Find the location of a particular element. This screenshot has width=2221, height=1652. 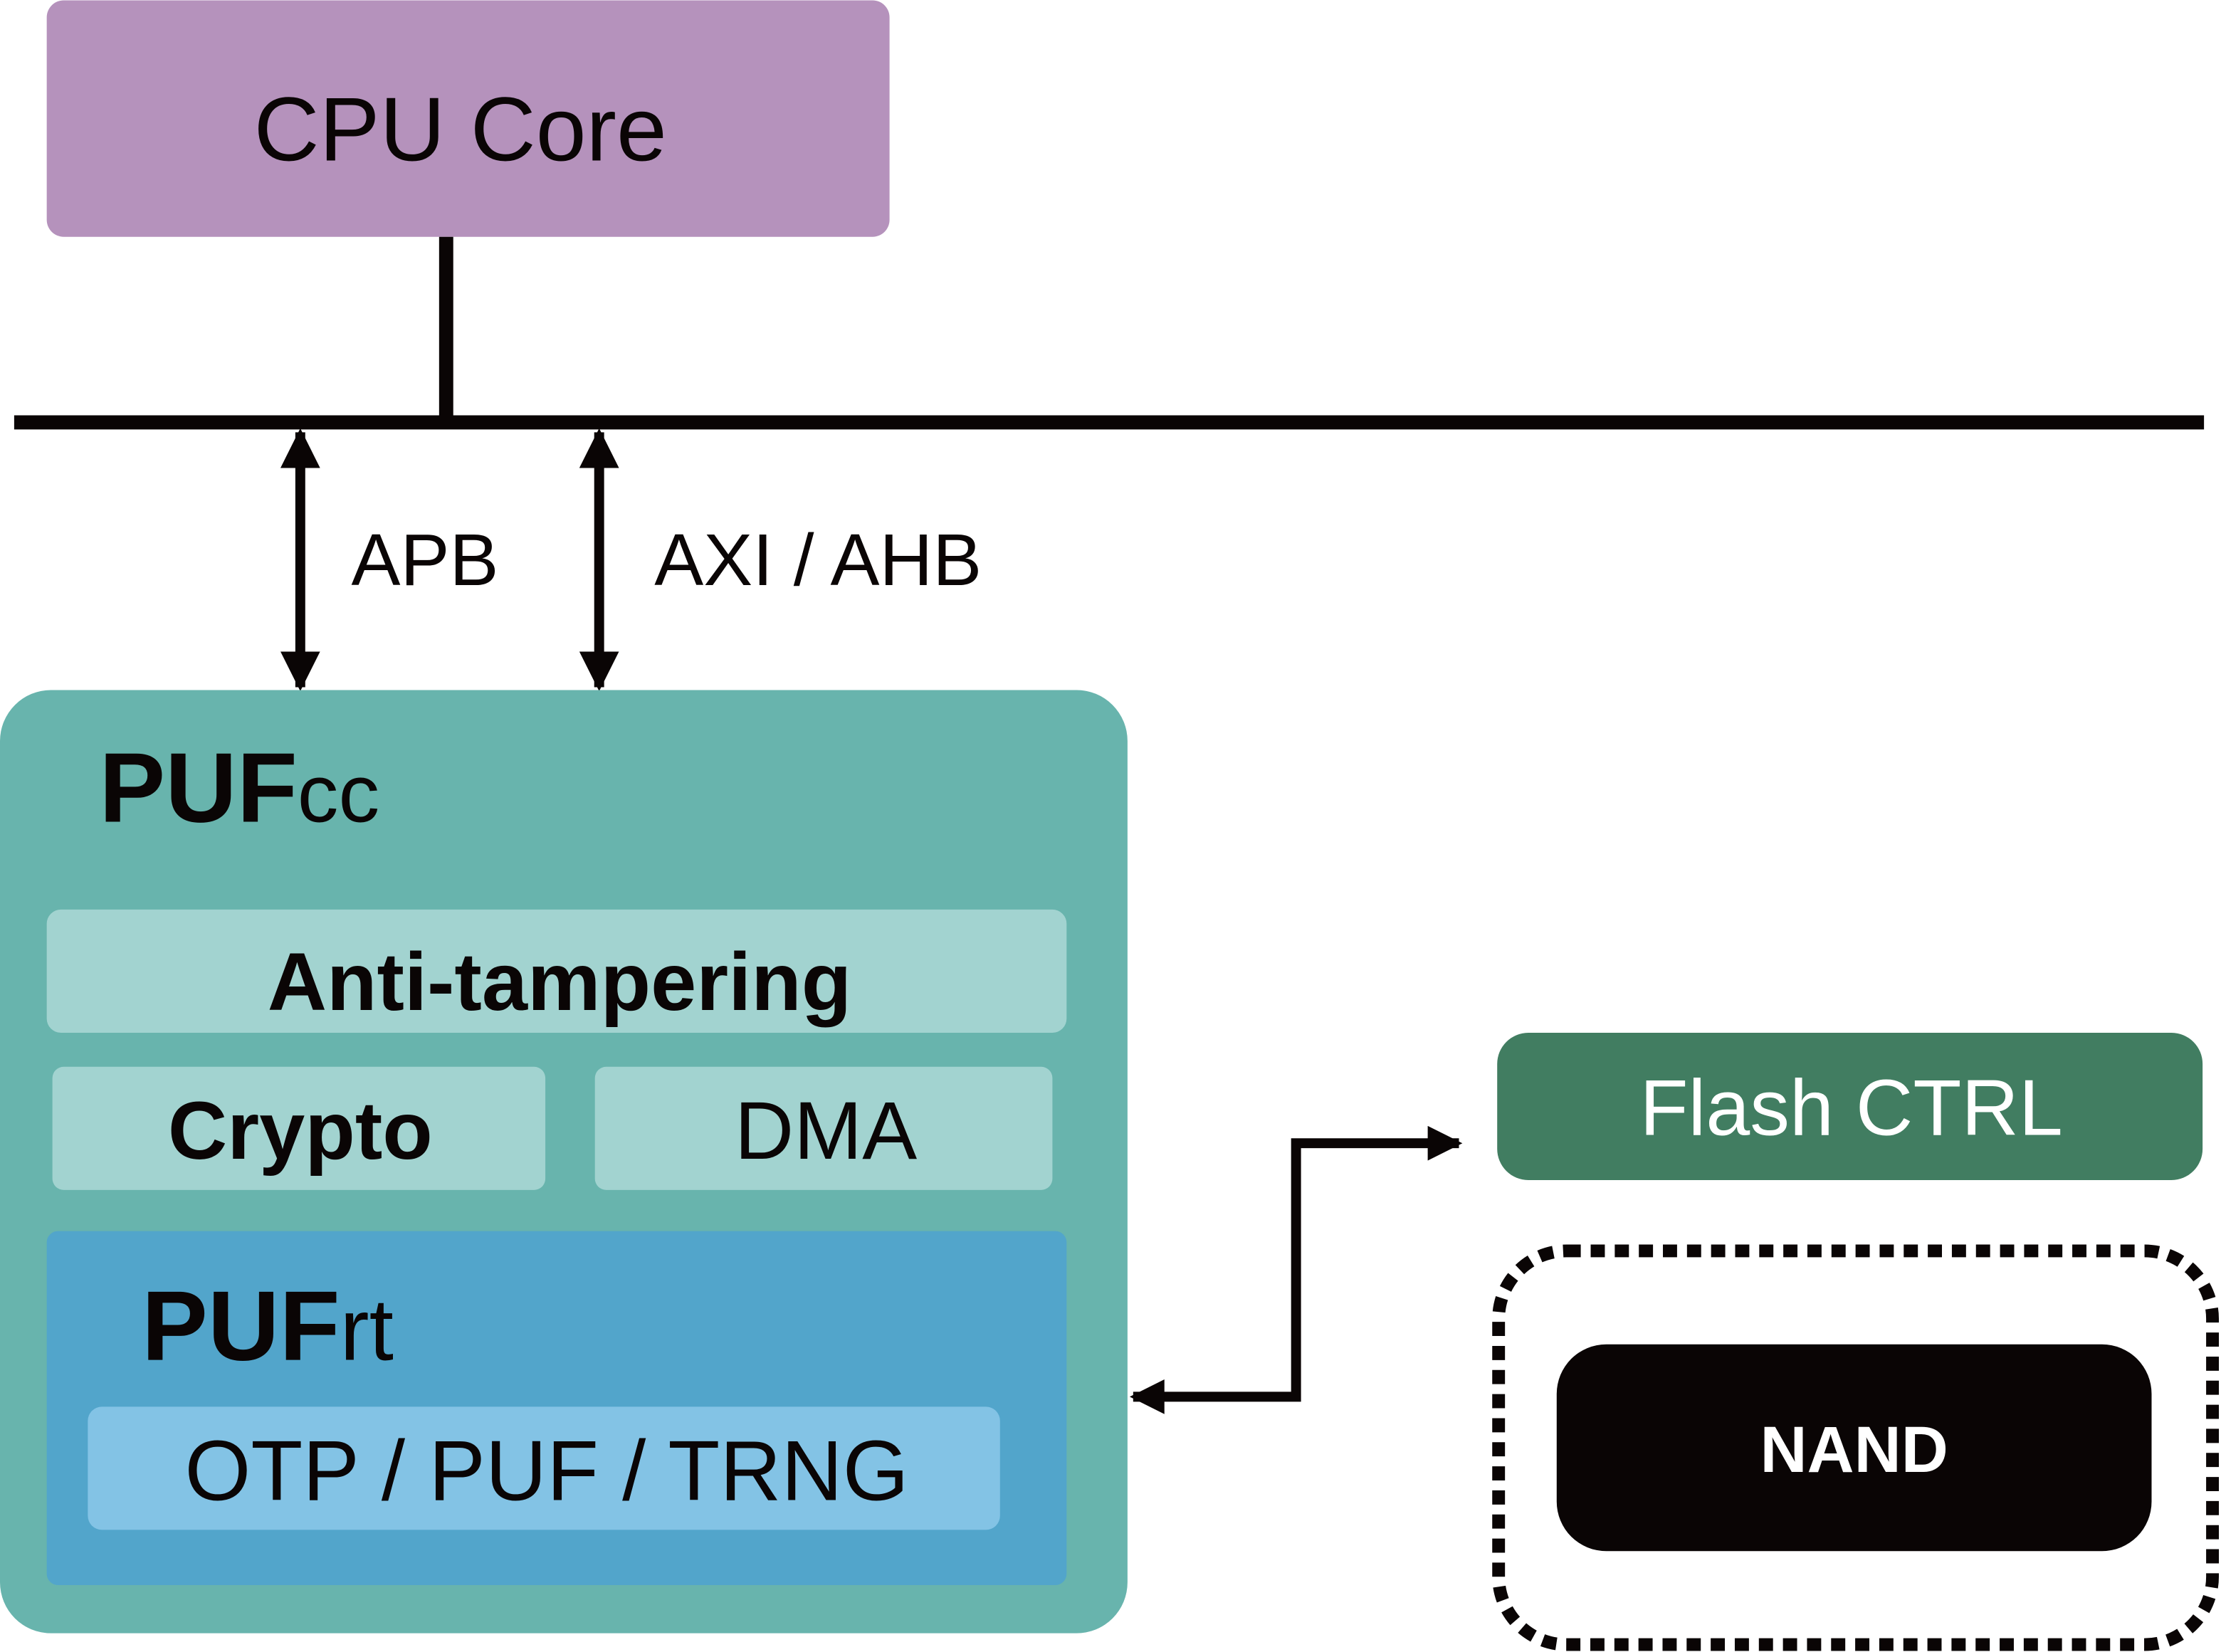

dma-label: DMA is located at coordinates (826, 1131).